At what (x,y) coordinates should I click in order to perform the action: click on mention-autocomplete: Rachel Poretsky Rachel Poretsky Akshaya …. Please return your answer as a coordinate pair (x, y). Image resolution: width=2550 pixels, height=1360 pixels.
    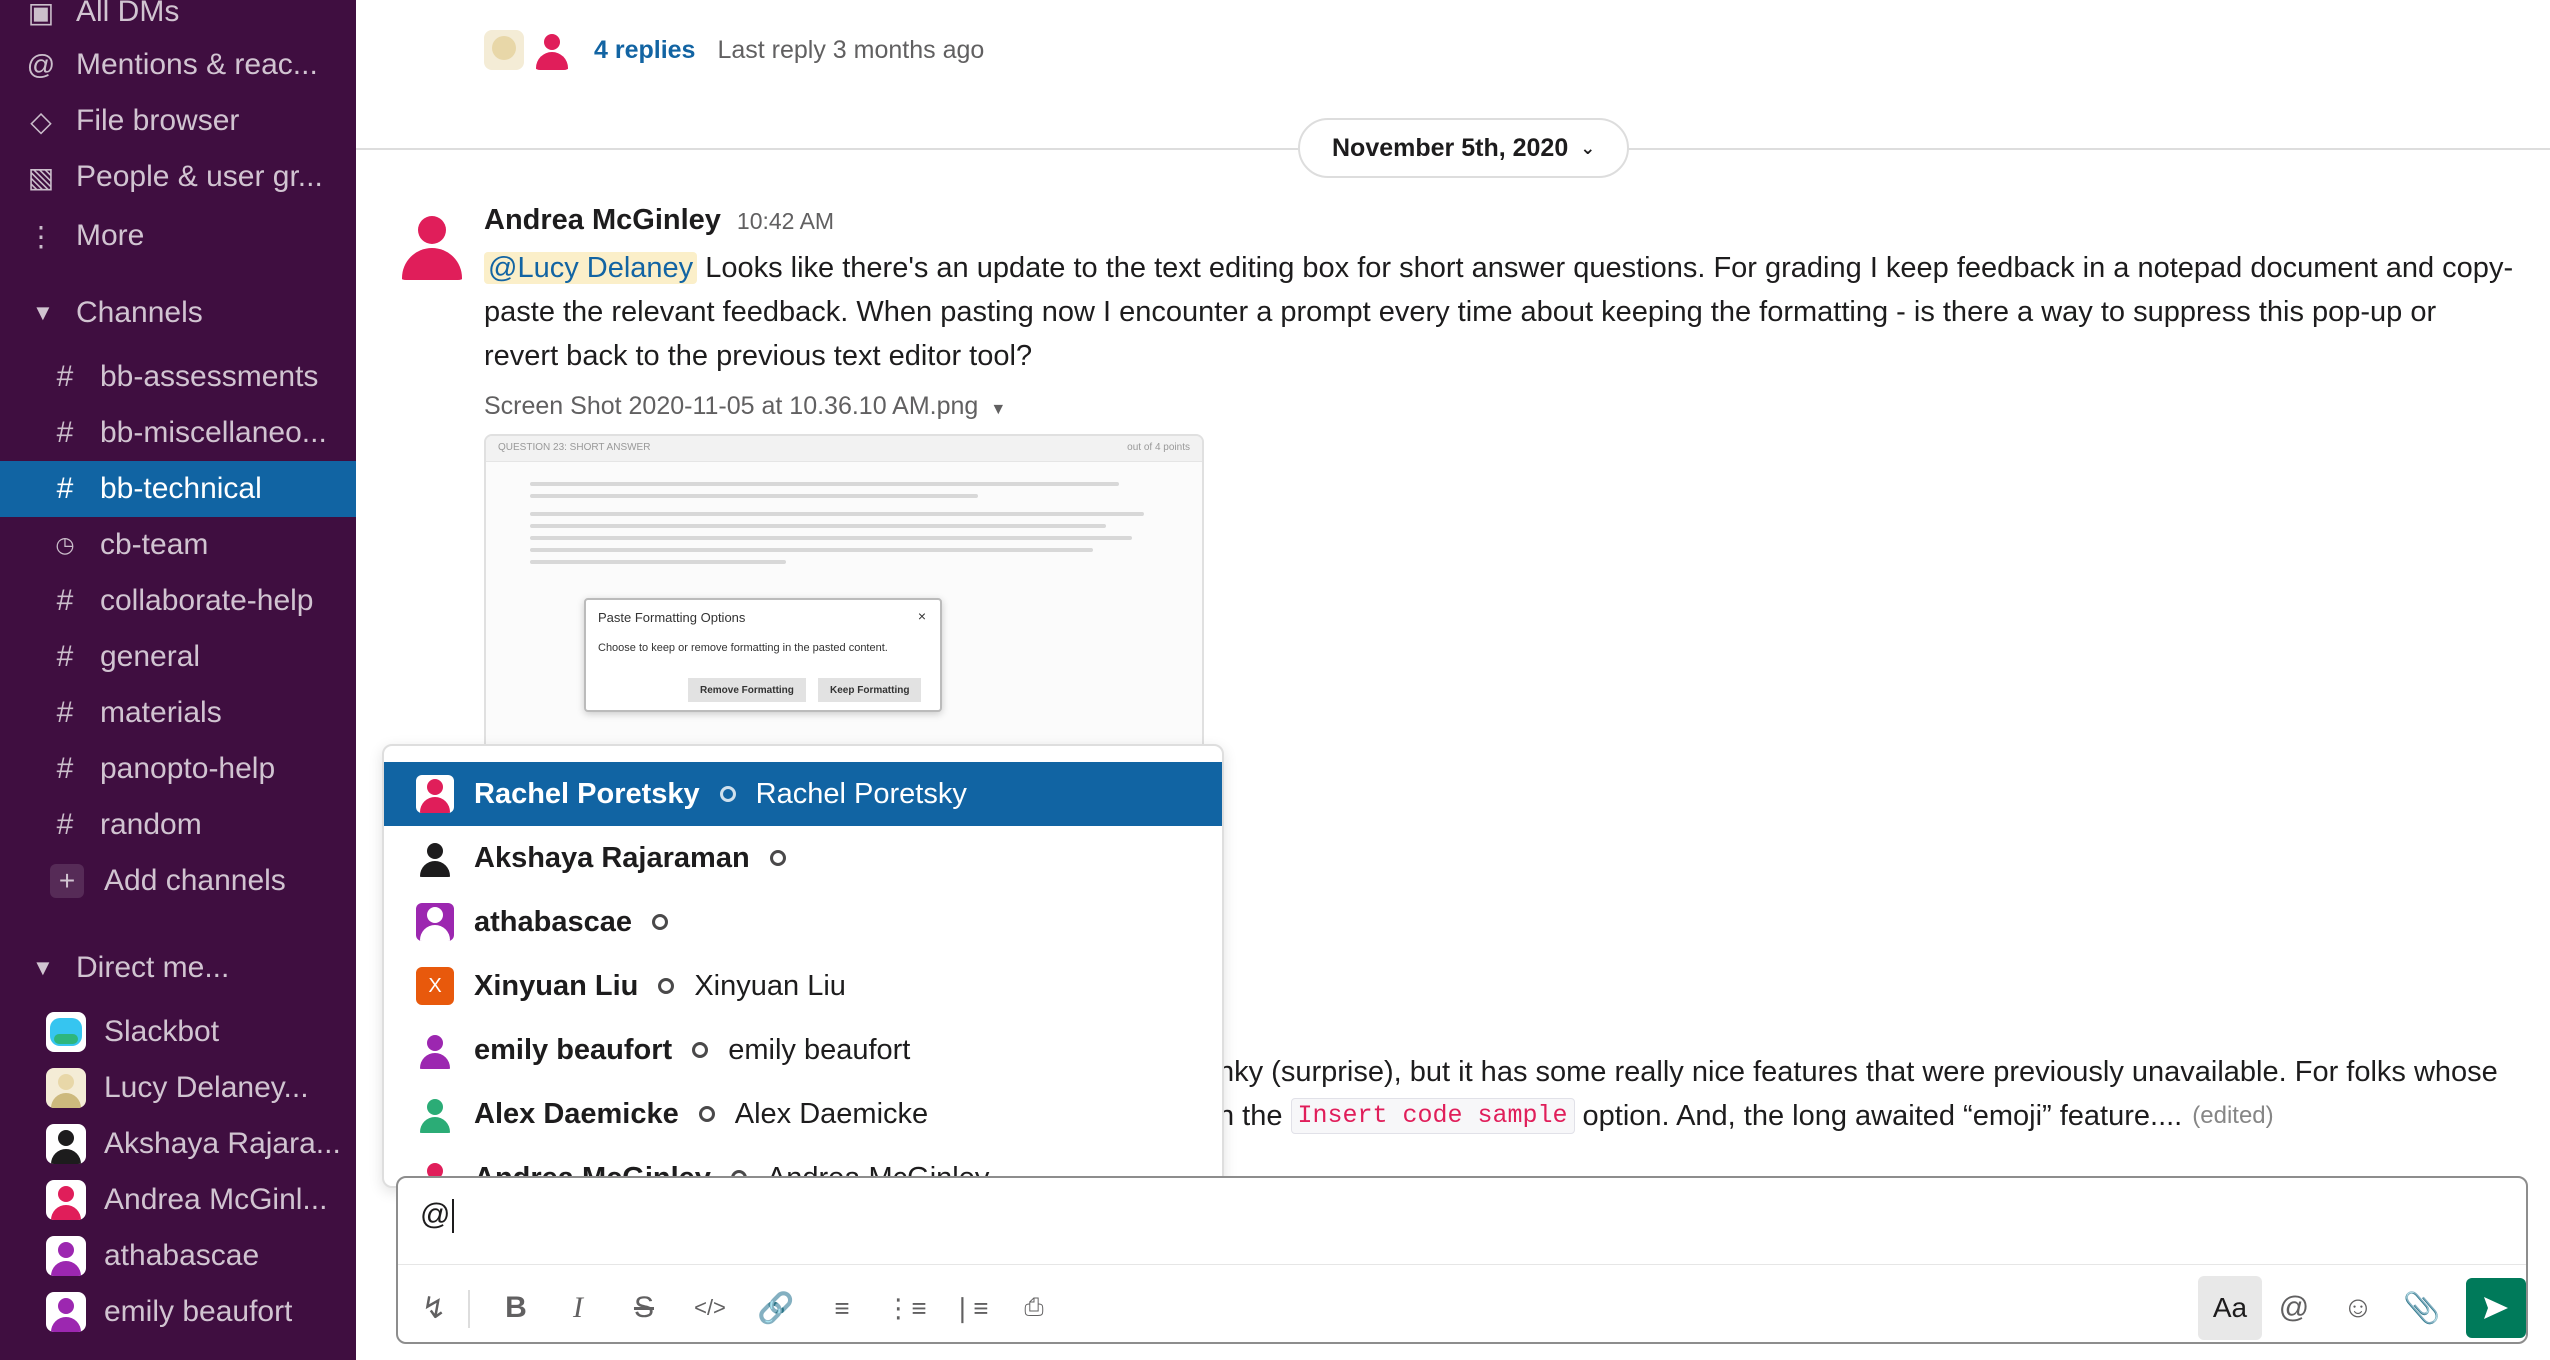
    Looking at the image, I should click on (803, 966).